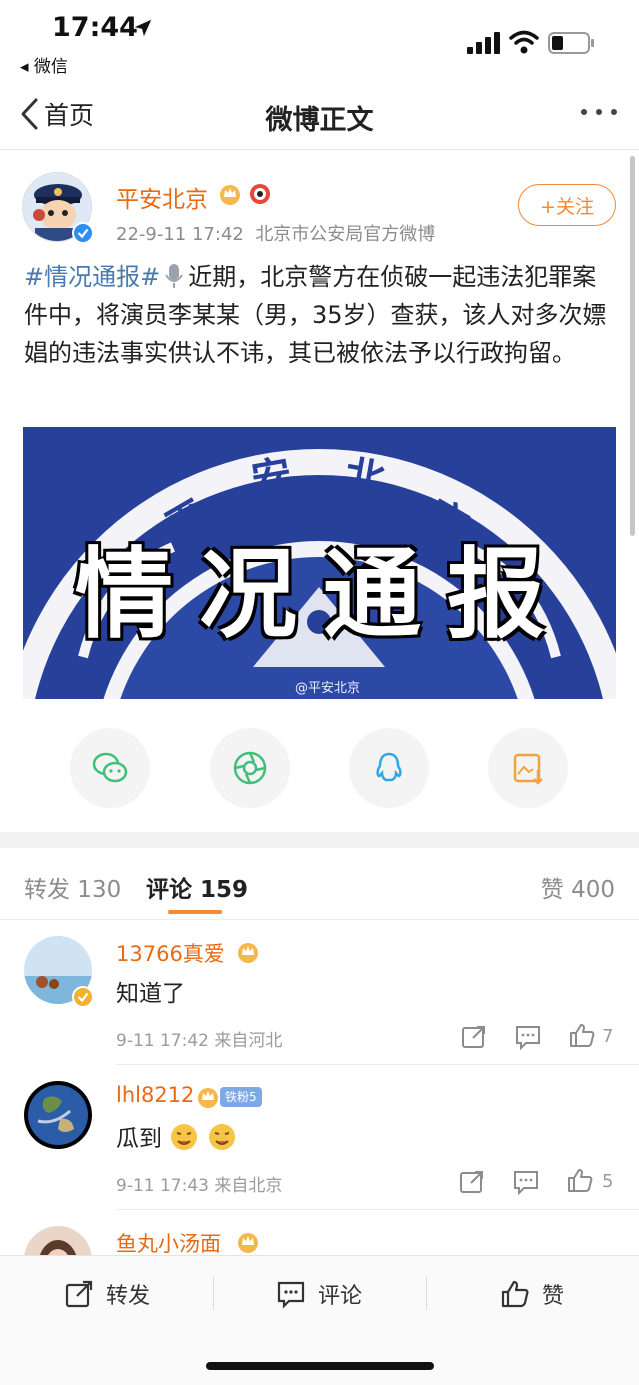 Image resolution: width=639 pixels, height=1385 pixels. I want to click on location-arrow-icon, so click(143, 28).